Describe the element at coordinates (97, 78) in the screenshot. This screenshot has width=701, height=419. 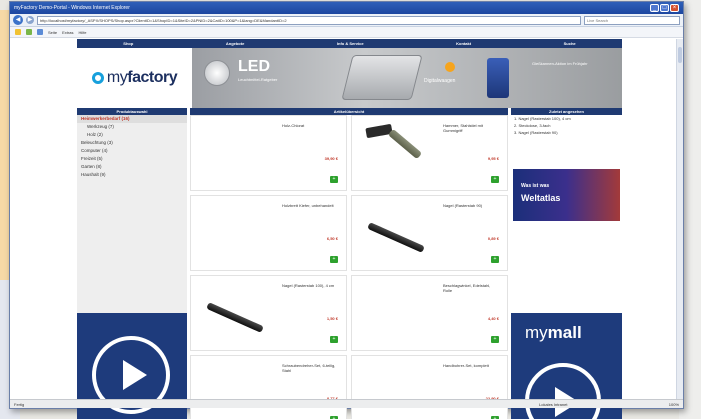
I see `logo-ring-icon` at that location.